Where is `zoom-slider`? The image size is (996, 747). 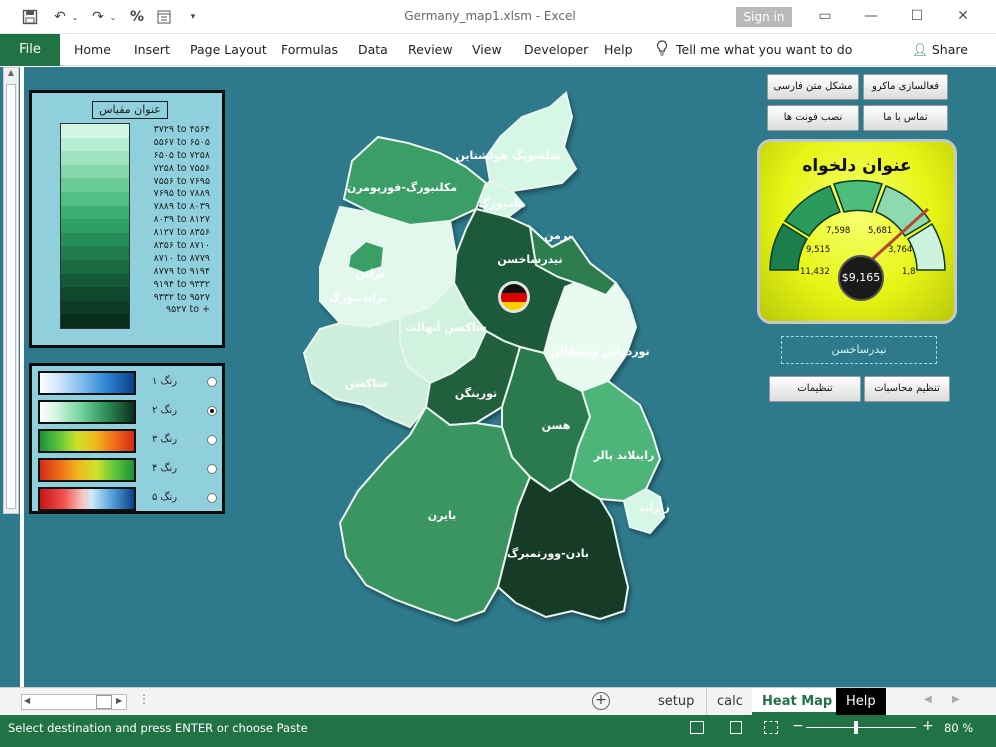 zoom-slider is located at coordinates (861, 727).